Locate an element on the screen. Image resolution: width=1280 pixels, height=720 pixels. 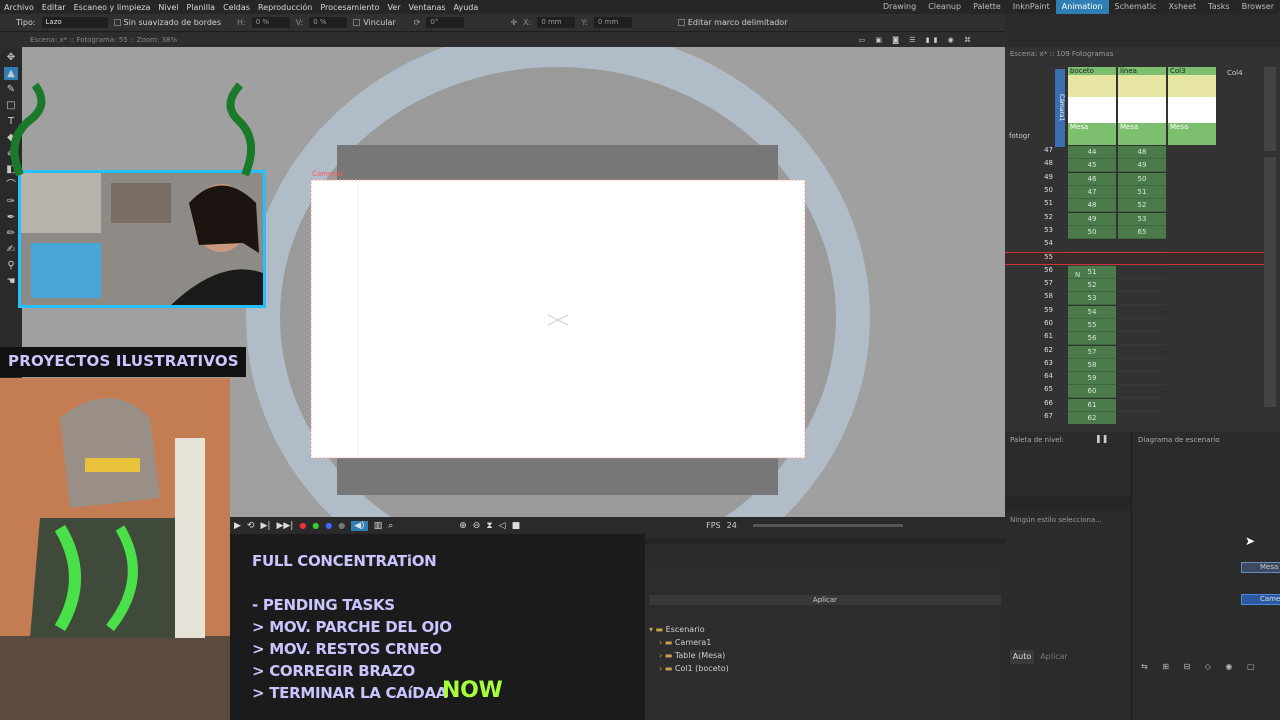
tree-root: ▾ ▬ Escenario is located at coordinates (677, 629).